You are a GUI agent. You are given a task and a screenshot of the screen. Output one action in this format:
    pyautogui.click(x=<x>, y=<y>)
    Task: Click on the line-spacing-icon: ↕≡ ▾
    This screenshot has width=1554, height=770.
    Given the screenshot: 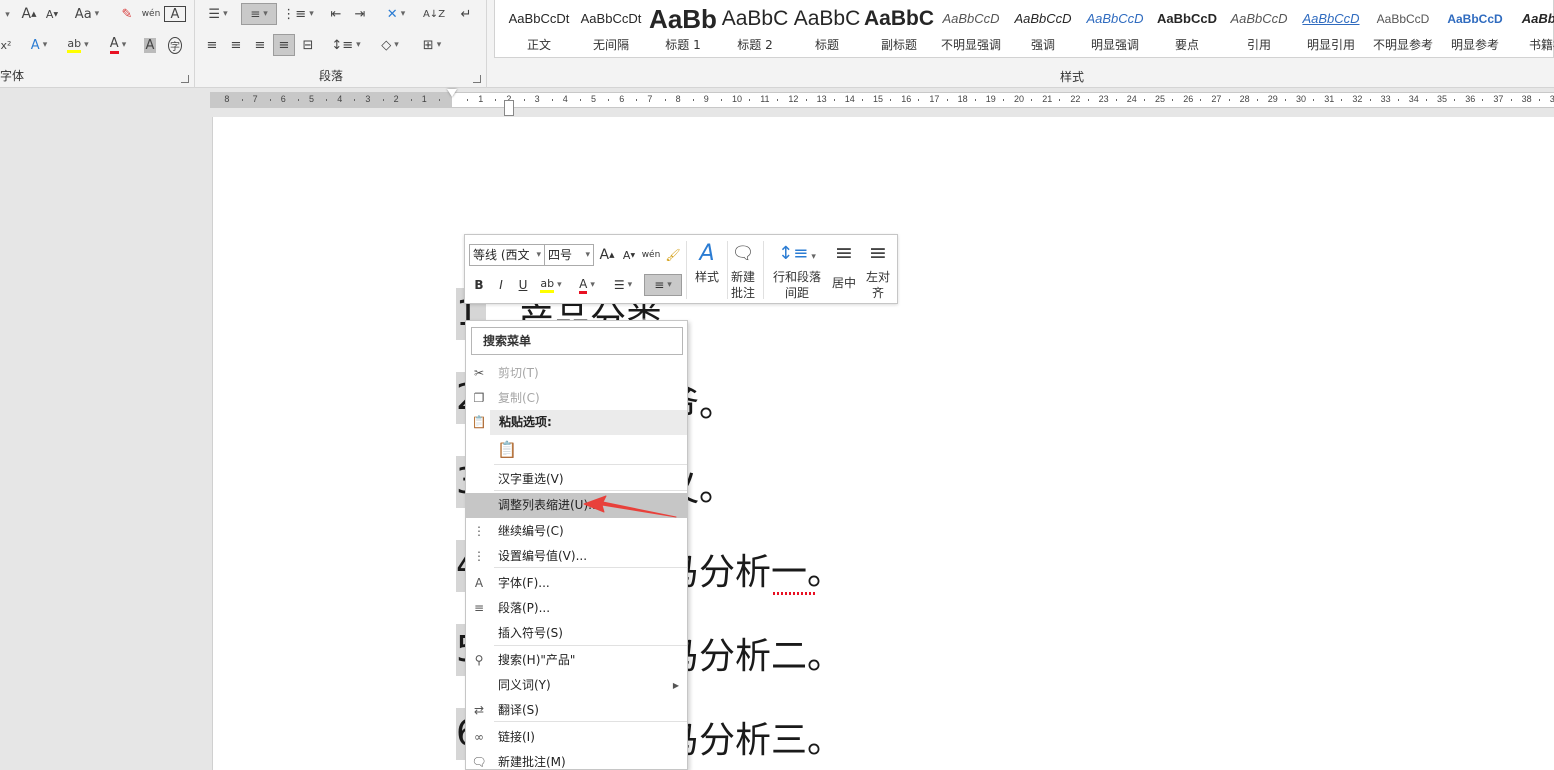 What is the action you would take?
    pyautogui.click(x=346, y=45)
    